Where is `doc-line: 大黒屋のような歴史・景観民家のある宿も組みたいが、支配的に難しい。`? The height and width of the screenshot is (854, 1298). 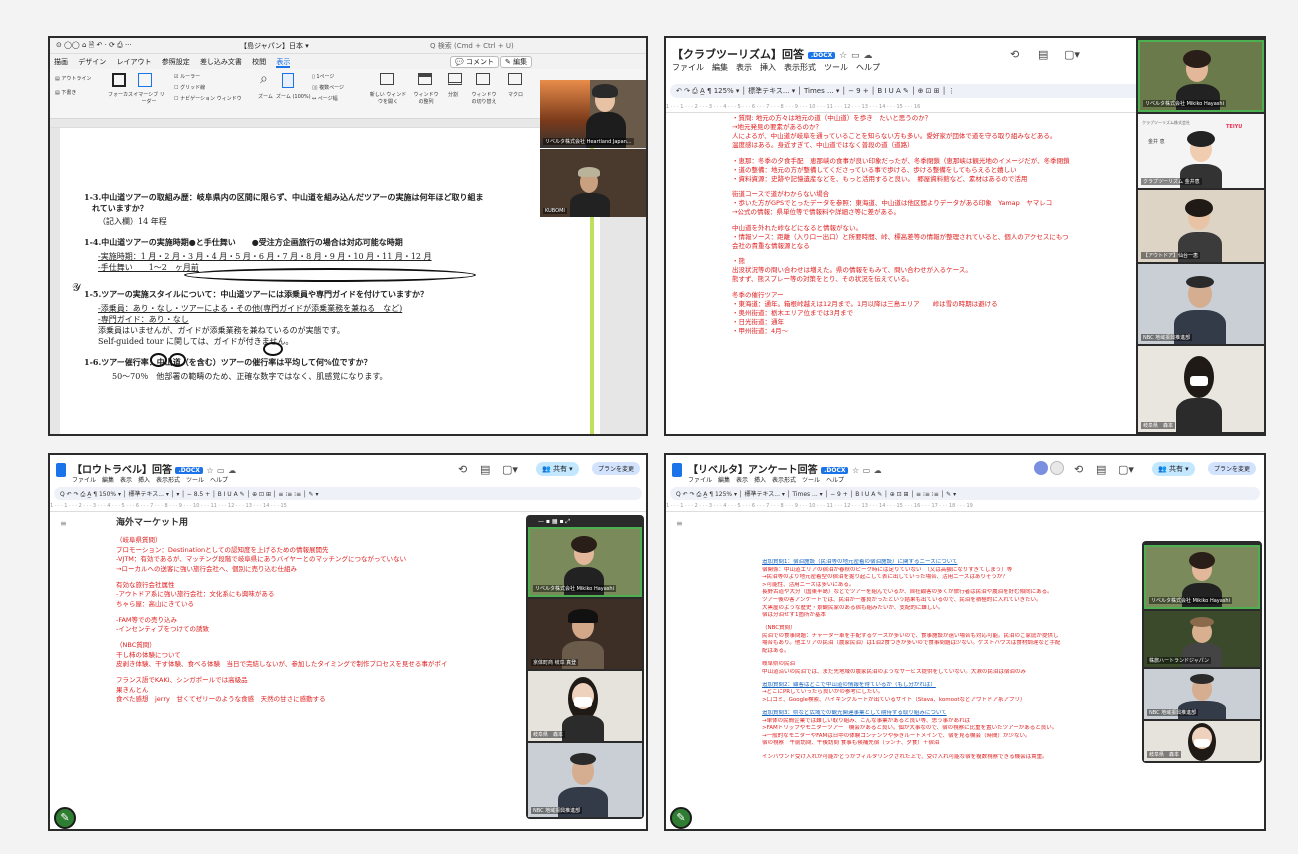 doc-line: 大黒屋のような歴史・景観民家のある宿も組みたいが、支配的に難しい。 is located at coordinates (853, 607).